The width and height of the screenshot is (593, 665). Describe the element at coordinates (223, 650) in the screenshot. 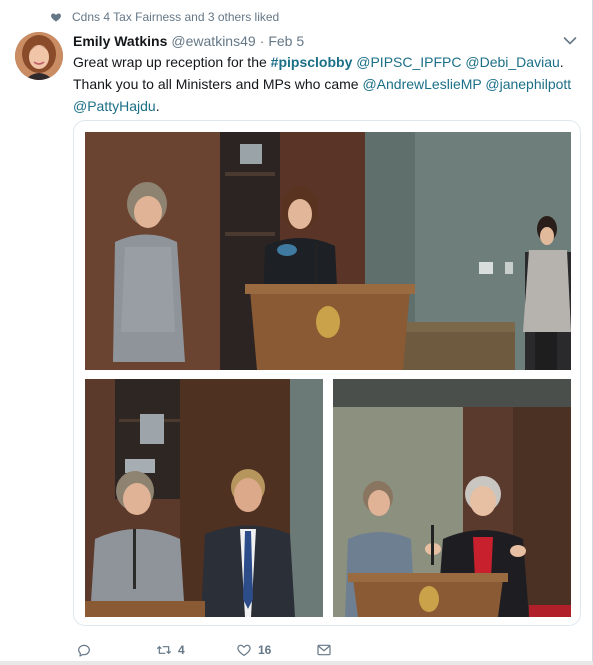

I see `tweet-actions: 4 16` at that location.